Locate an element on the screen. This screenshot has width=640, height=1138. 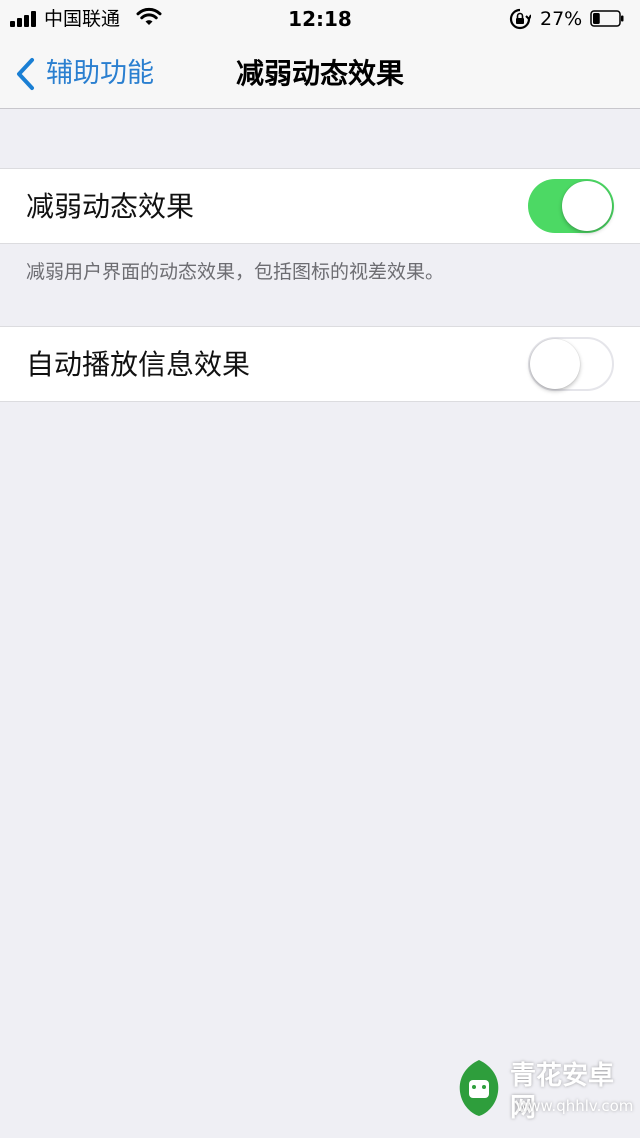
setting-row-reduce-motion: 减弱动态效果 is located at coordinates (320, 206).